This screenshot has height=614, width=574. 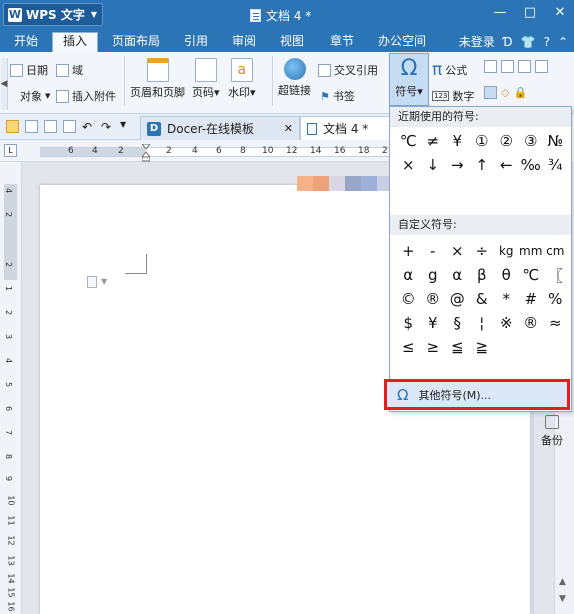 I want to click on print-preview-icon, so click(x=69, y=126).